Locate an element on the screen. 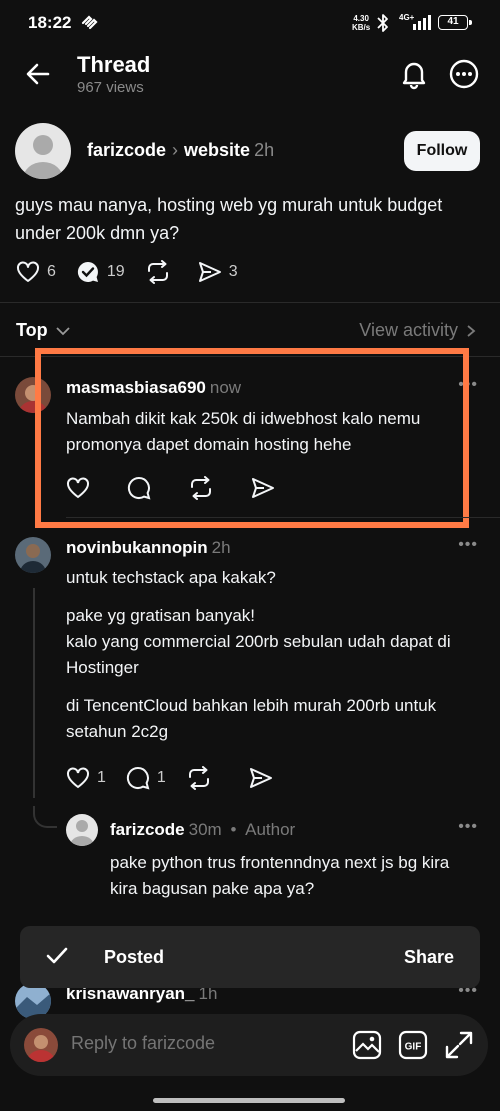 Image resolution: width=500 pixels, height=1111 pixels. gif-icon: GIF is located at coordinates (413, 1047).